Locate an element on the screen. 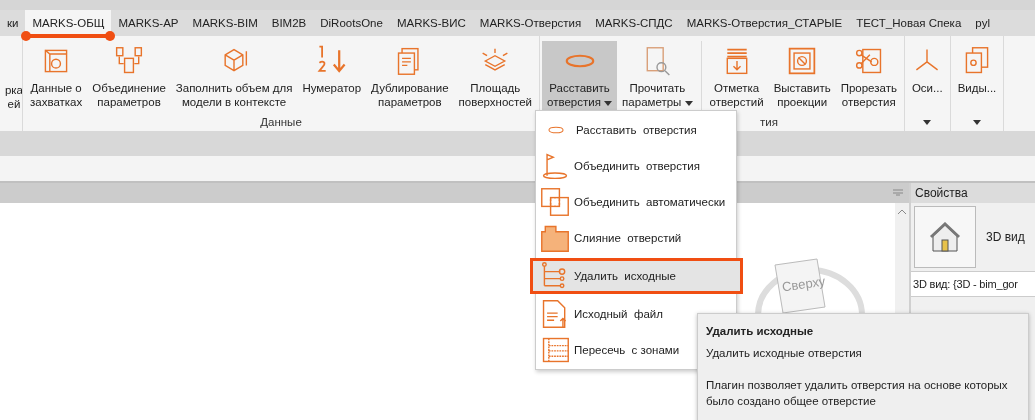  tooltip-subtitle: Удалить исходные отверстия is located at coordinates (784, 353).